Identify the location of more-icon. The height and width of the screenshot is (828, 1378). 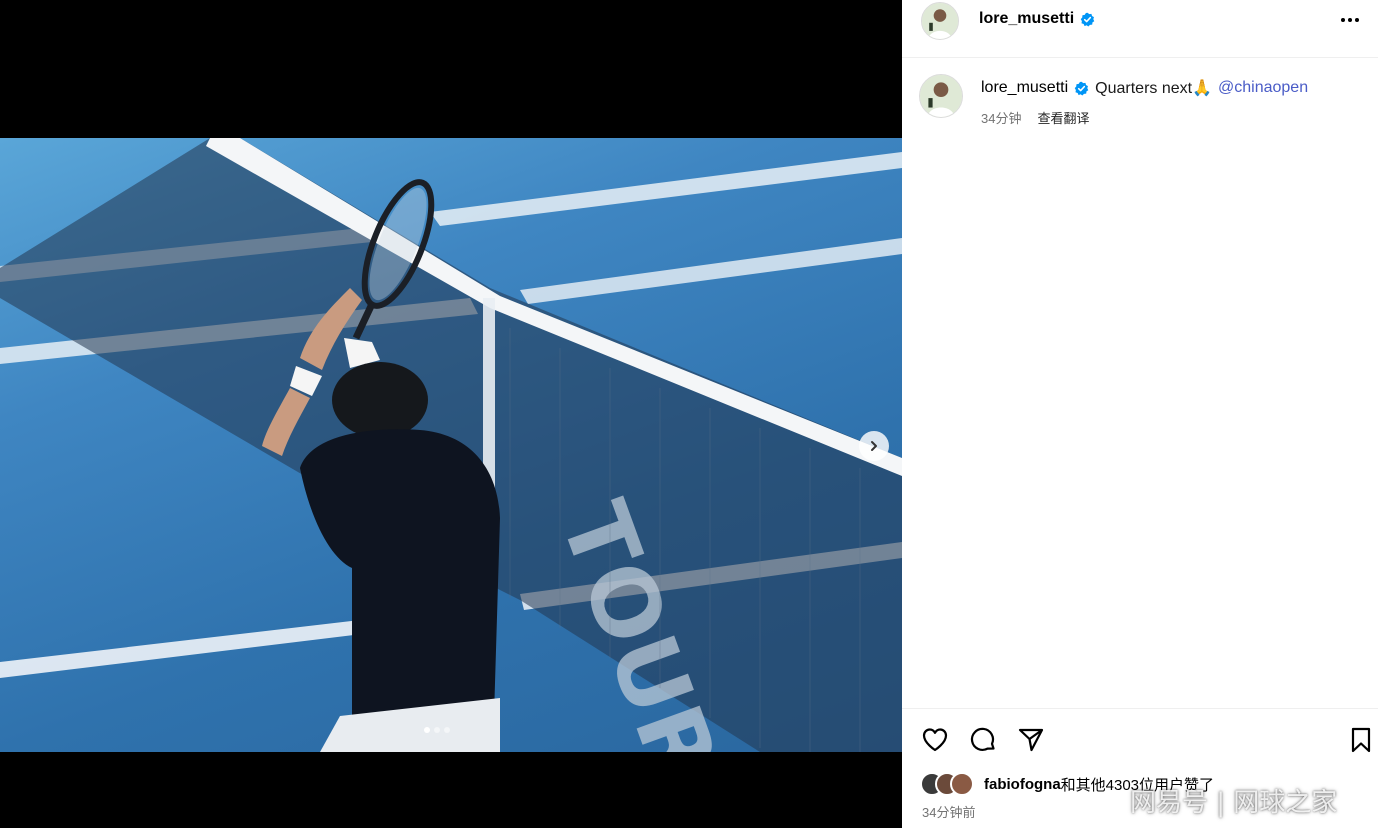
(1343, 20).